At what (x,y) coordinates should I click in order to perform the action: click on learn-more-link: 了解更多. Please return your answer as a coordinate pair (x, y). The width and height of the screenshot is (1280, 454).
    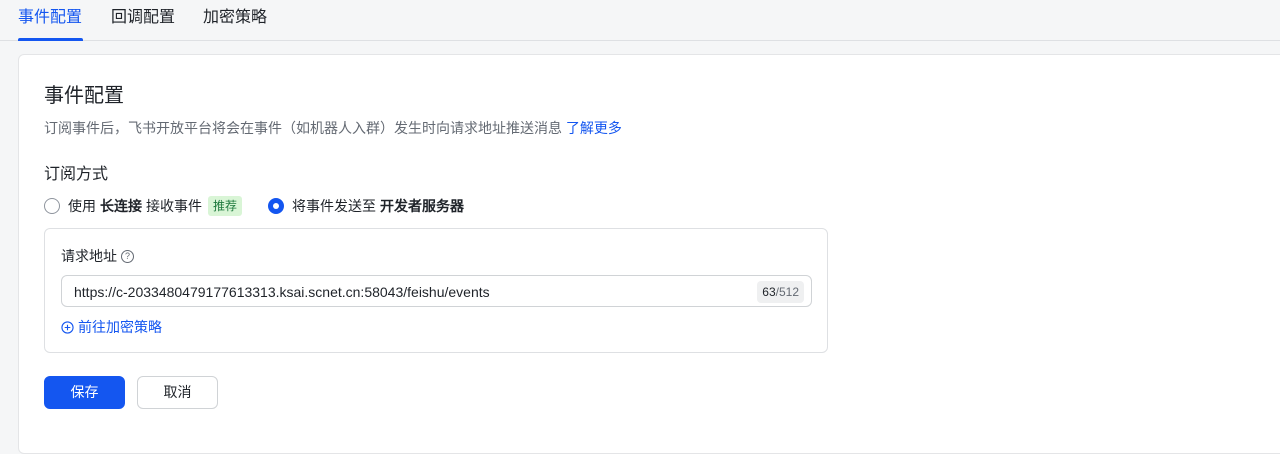
    Looking at the image, I should click on (594, 128).